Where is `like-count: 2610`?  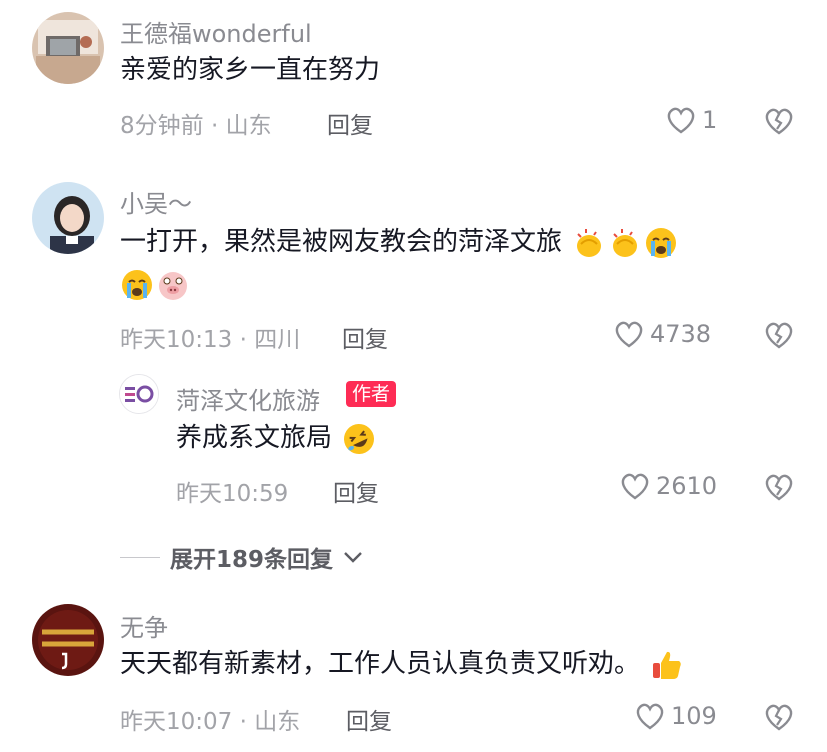 like-count: 2610 is located at coordinates (687, 486).